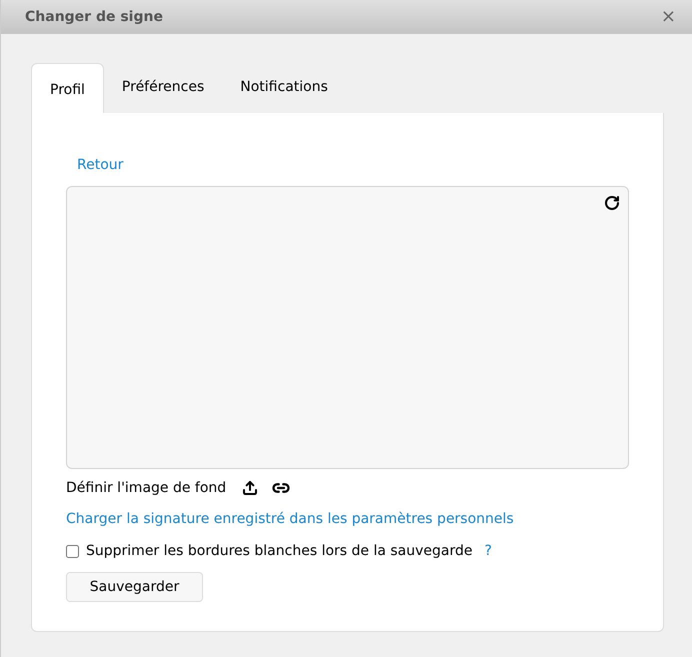  Describe the element at coordinates (134, 587) in the screenshot. I see `save-button: Sauvegarder` at that location.